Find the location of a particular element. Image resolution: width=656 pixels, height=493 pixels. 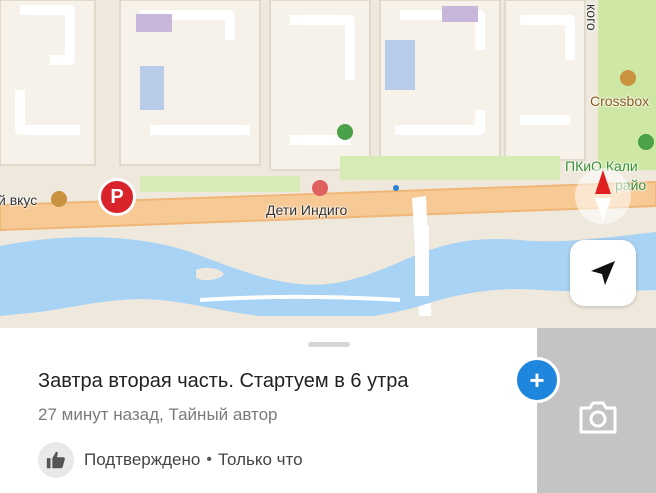

add-button: + is located at coordinates (537, 380).